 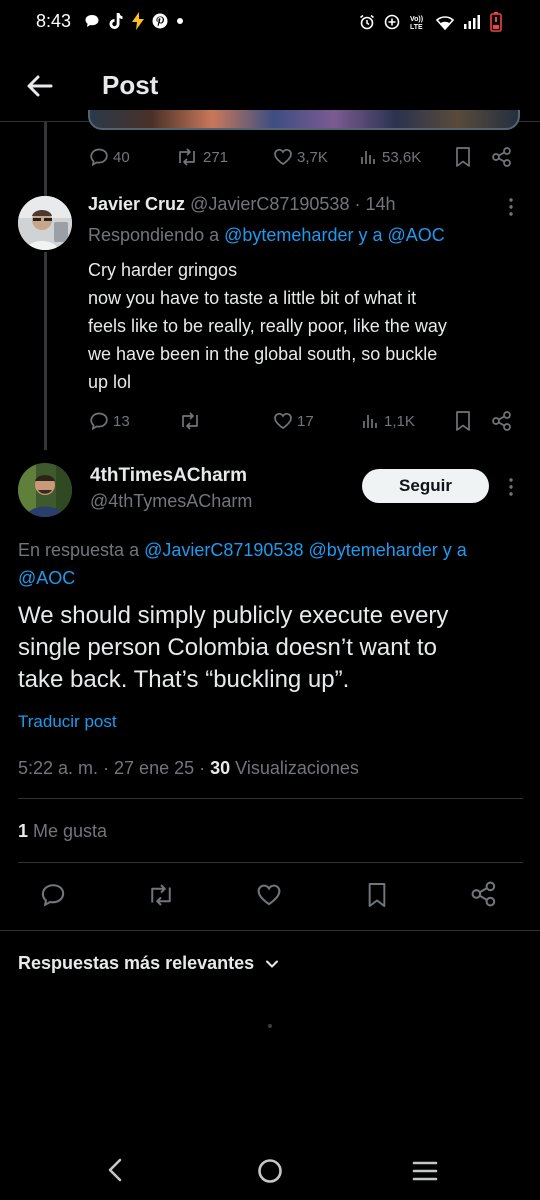 I want to click on views-button: 1,1K, so click(x=388, y=421).